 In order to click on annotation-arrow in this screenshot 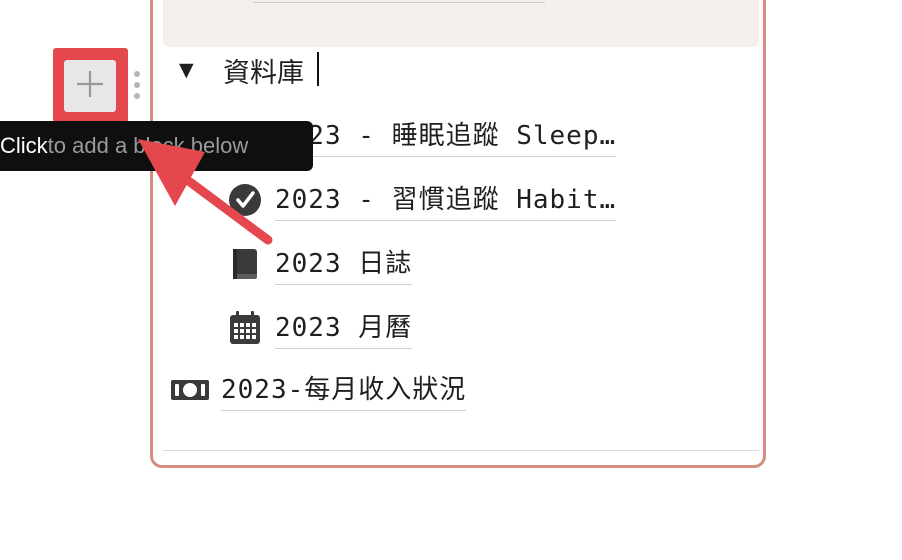, I will do `click(205, 192)`.